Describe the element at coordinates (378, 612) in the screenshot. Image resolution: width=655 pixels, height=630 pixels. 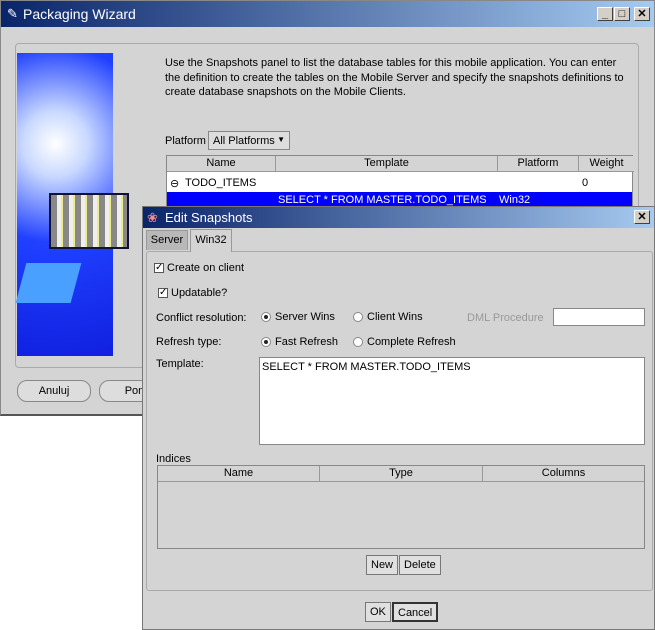
I see `ok-button: OK` at that location.